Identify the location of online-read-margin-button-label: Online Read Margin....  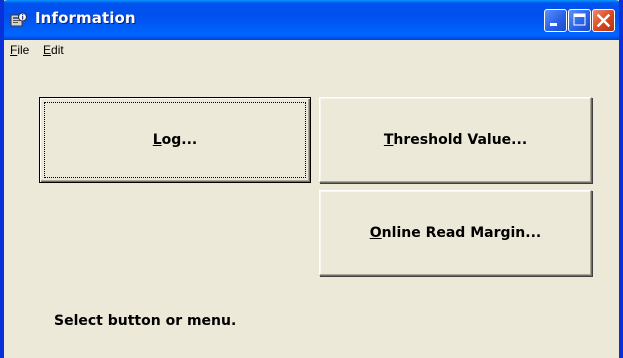
(455, 233).